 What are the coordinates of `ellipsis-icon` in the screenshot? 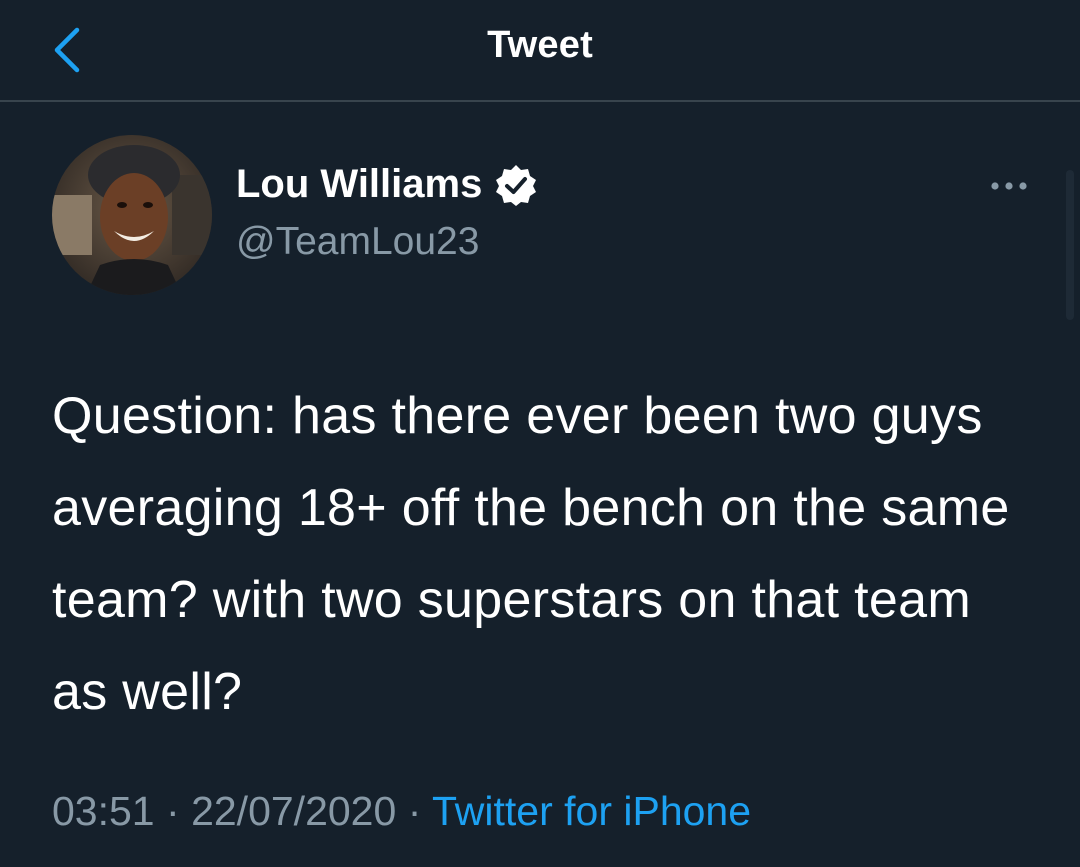 It's located at (1009, 186).